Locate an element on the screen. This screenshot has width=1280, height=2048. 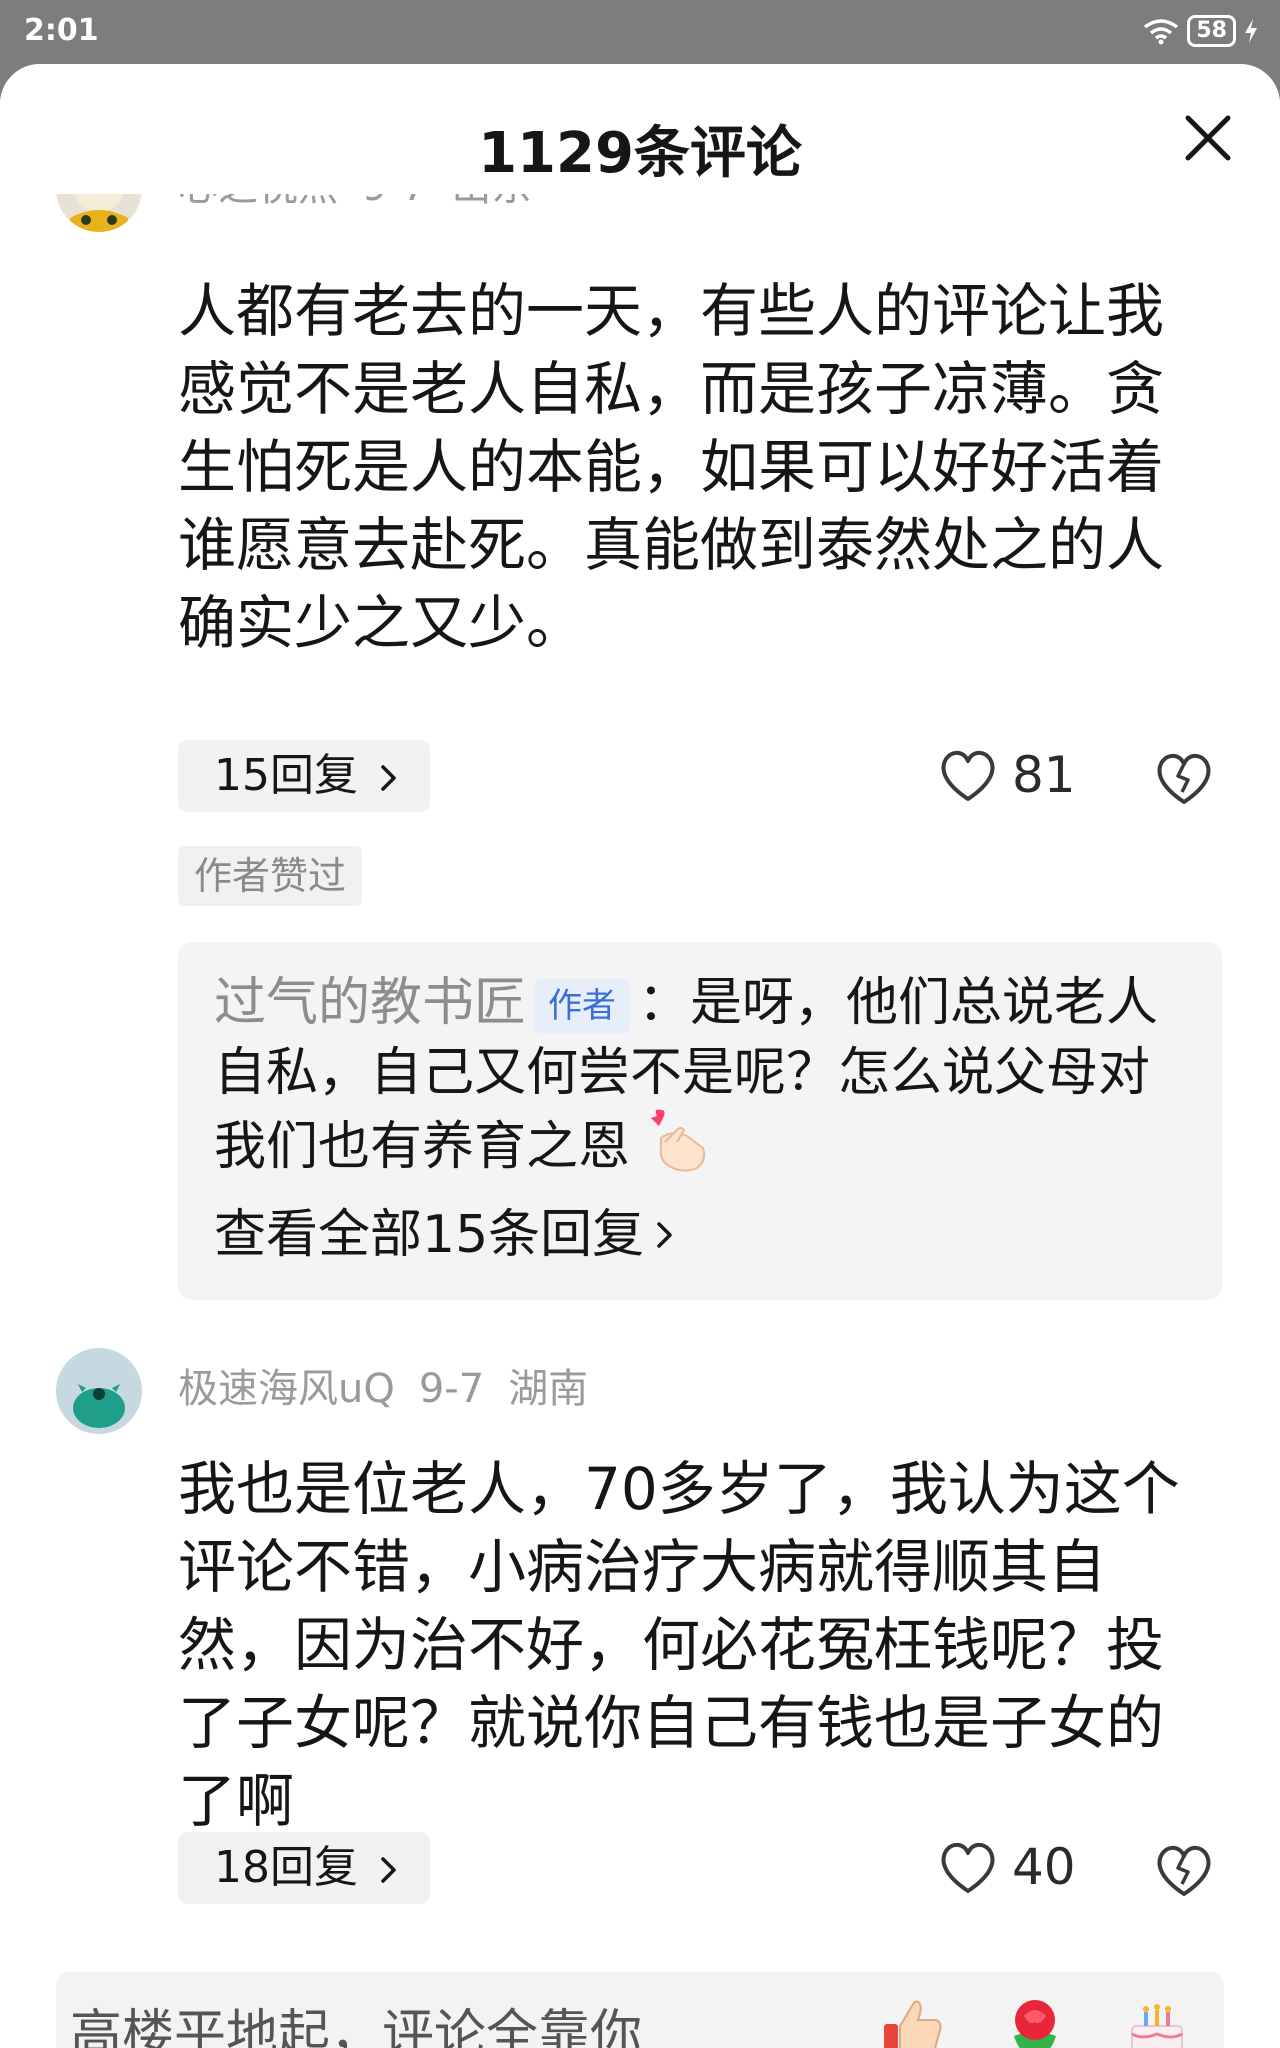
status-icons: 58 is located at coordinates (1200, 31).